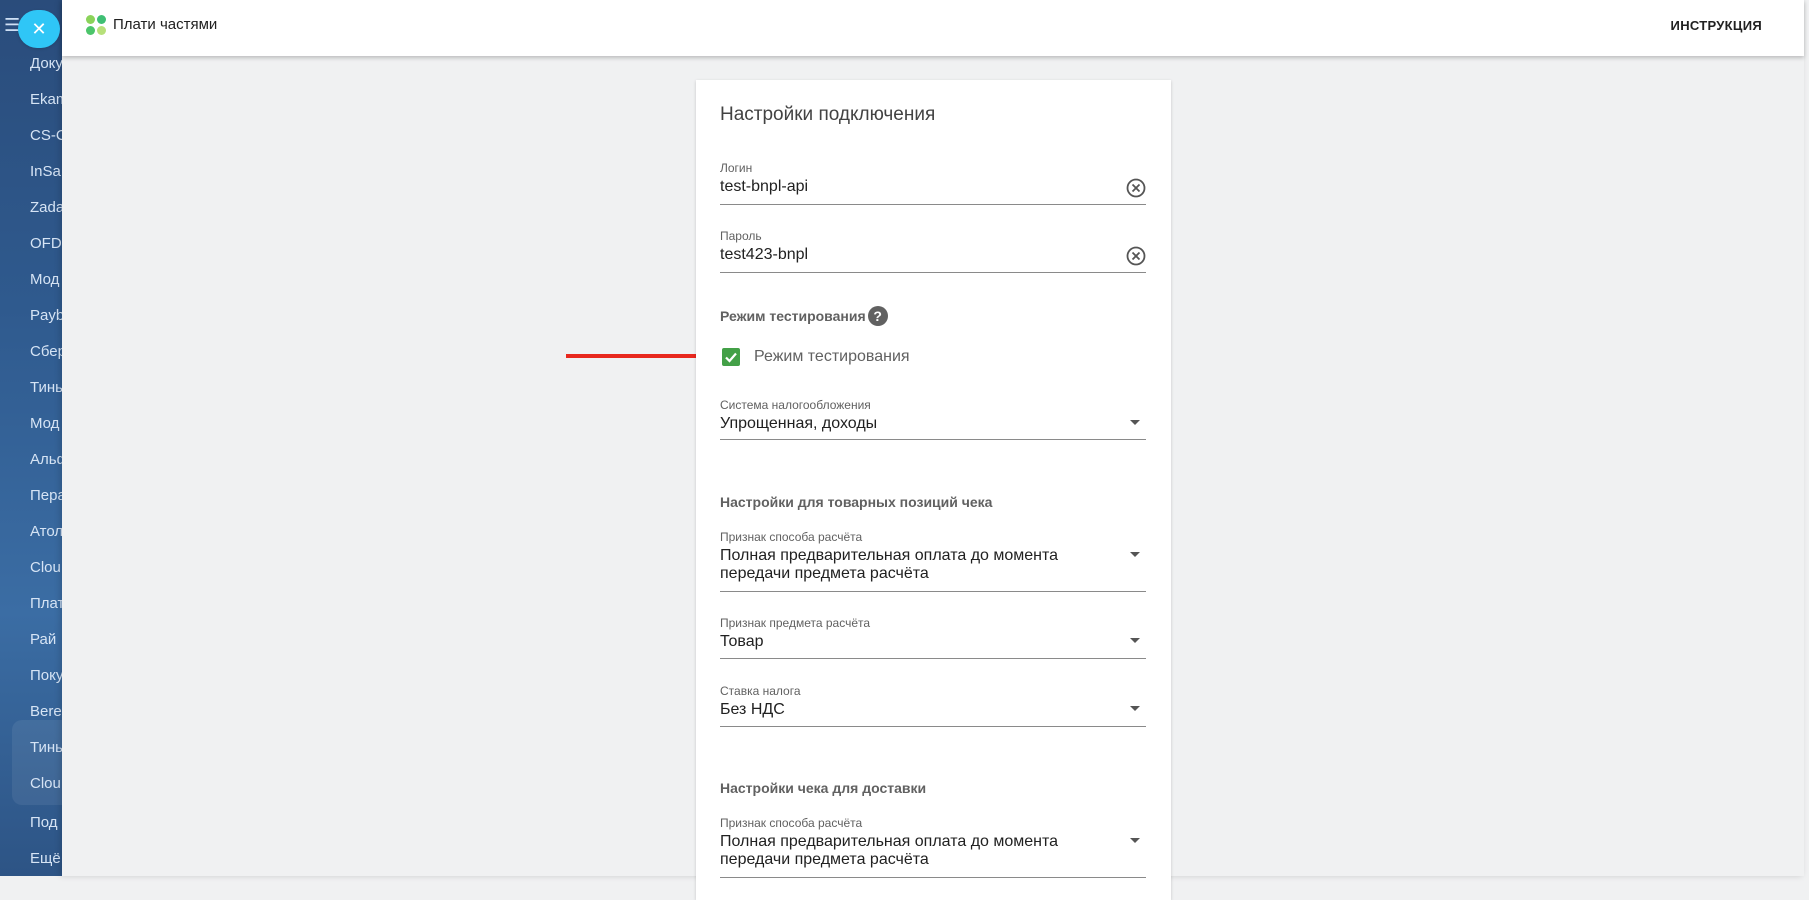 The height and width of the screenshot is (900, 1809). I want to click on test-mode-checkbox, so click(731, 357).